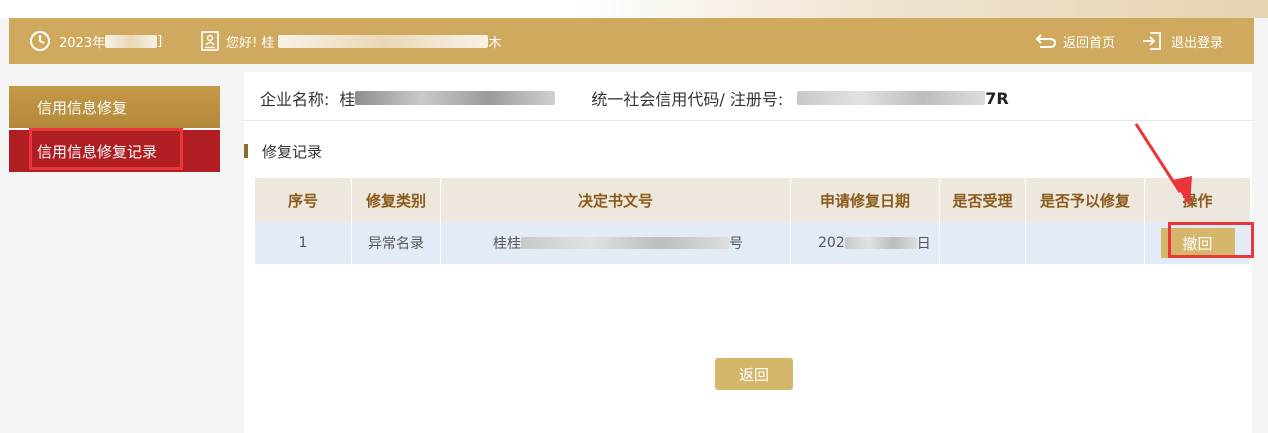 Image resolution: width=1268 pixels, height=433 pixels. Describe the element at coordinates (246, 151) in the screenshot. I see `section-marker` at that location.